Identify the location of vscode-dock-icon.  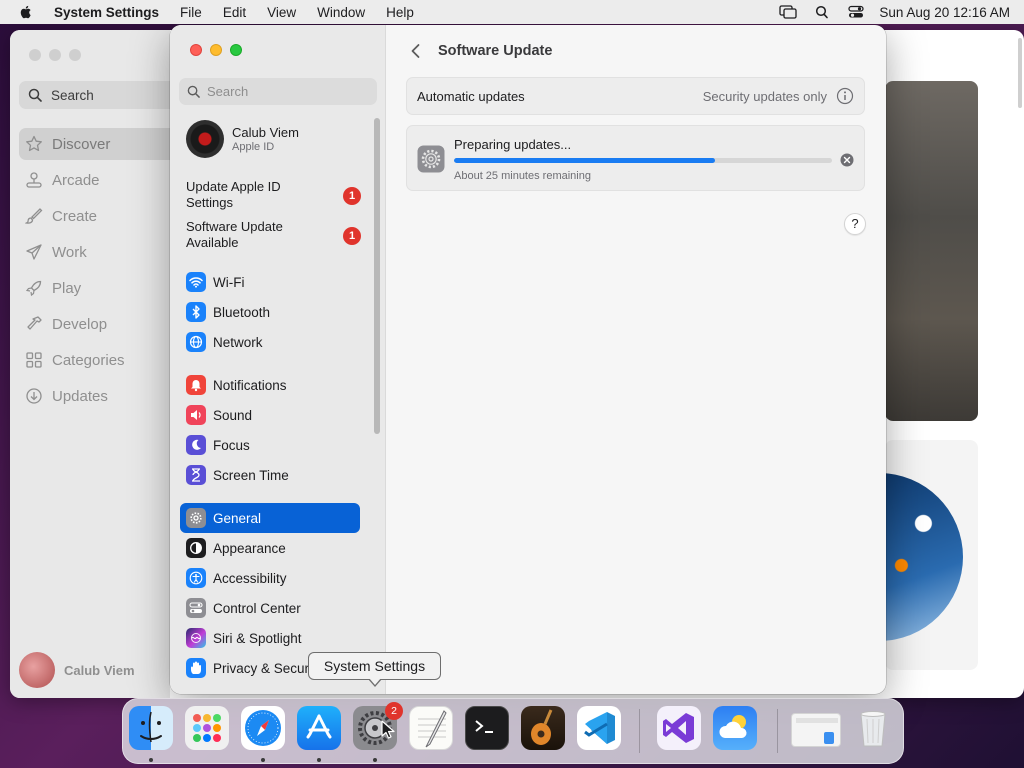
(599, 728).